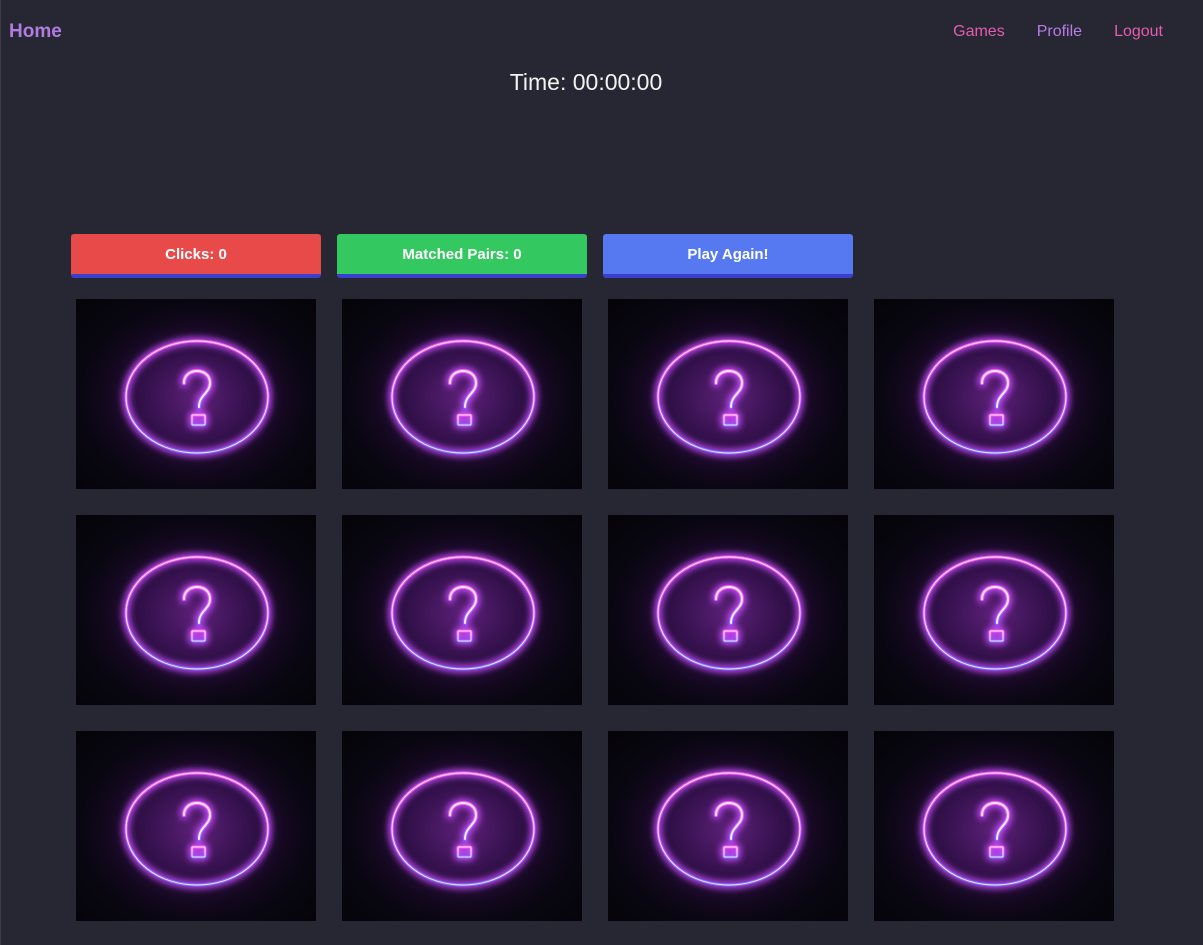  I want to click on nav-home-link: Home, so click(35, 32).